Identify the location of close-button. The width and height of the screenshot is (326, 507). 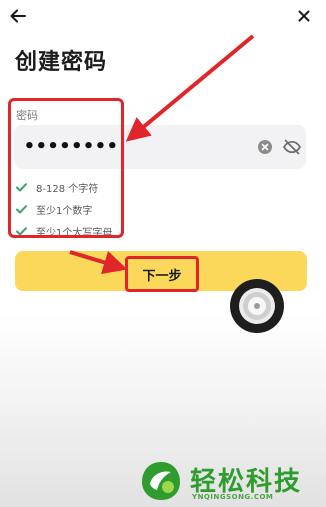
(304, 16).